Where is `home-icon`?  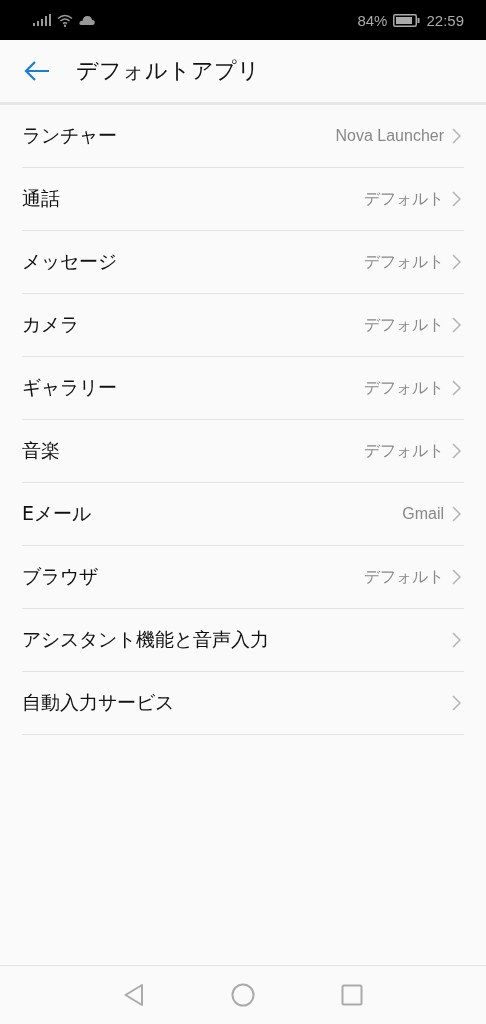
home-icon is located at coordinates (243, 995).